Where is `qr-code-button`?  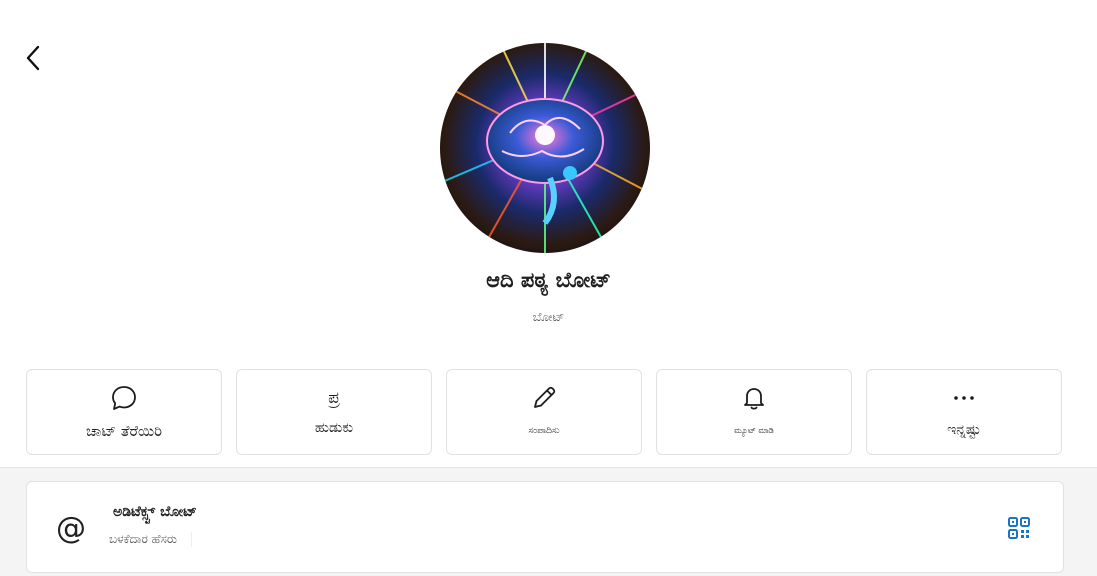 qr-code-button is located at coordinates (1019, 528).